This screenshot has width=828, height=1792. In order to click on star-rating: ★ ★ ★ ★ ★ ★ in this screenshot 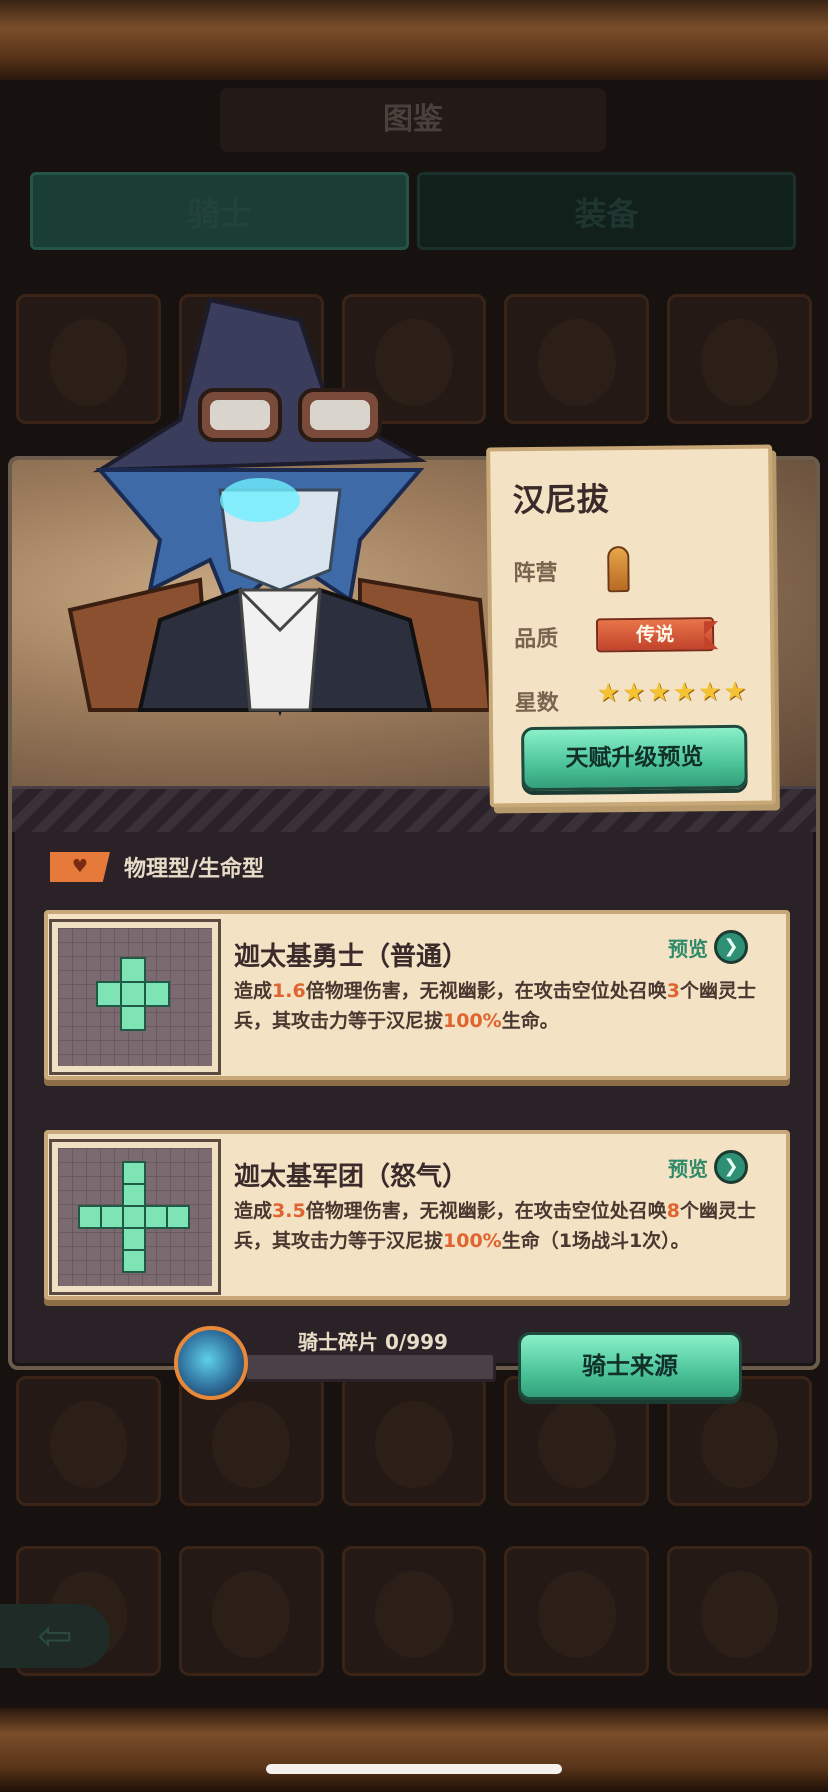, I will do `click(672, 693)`.